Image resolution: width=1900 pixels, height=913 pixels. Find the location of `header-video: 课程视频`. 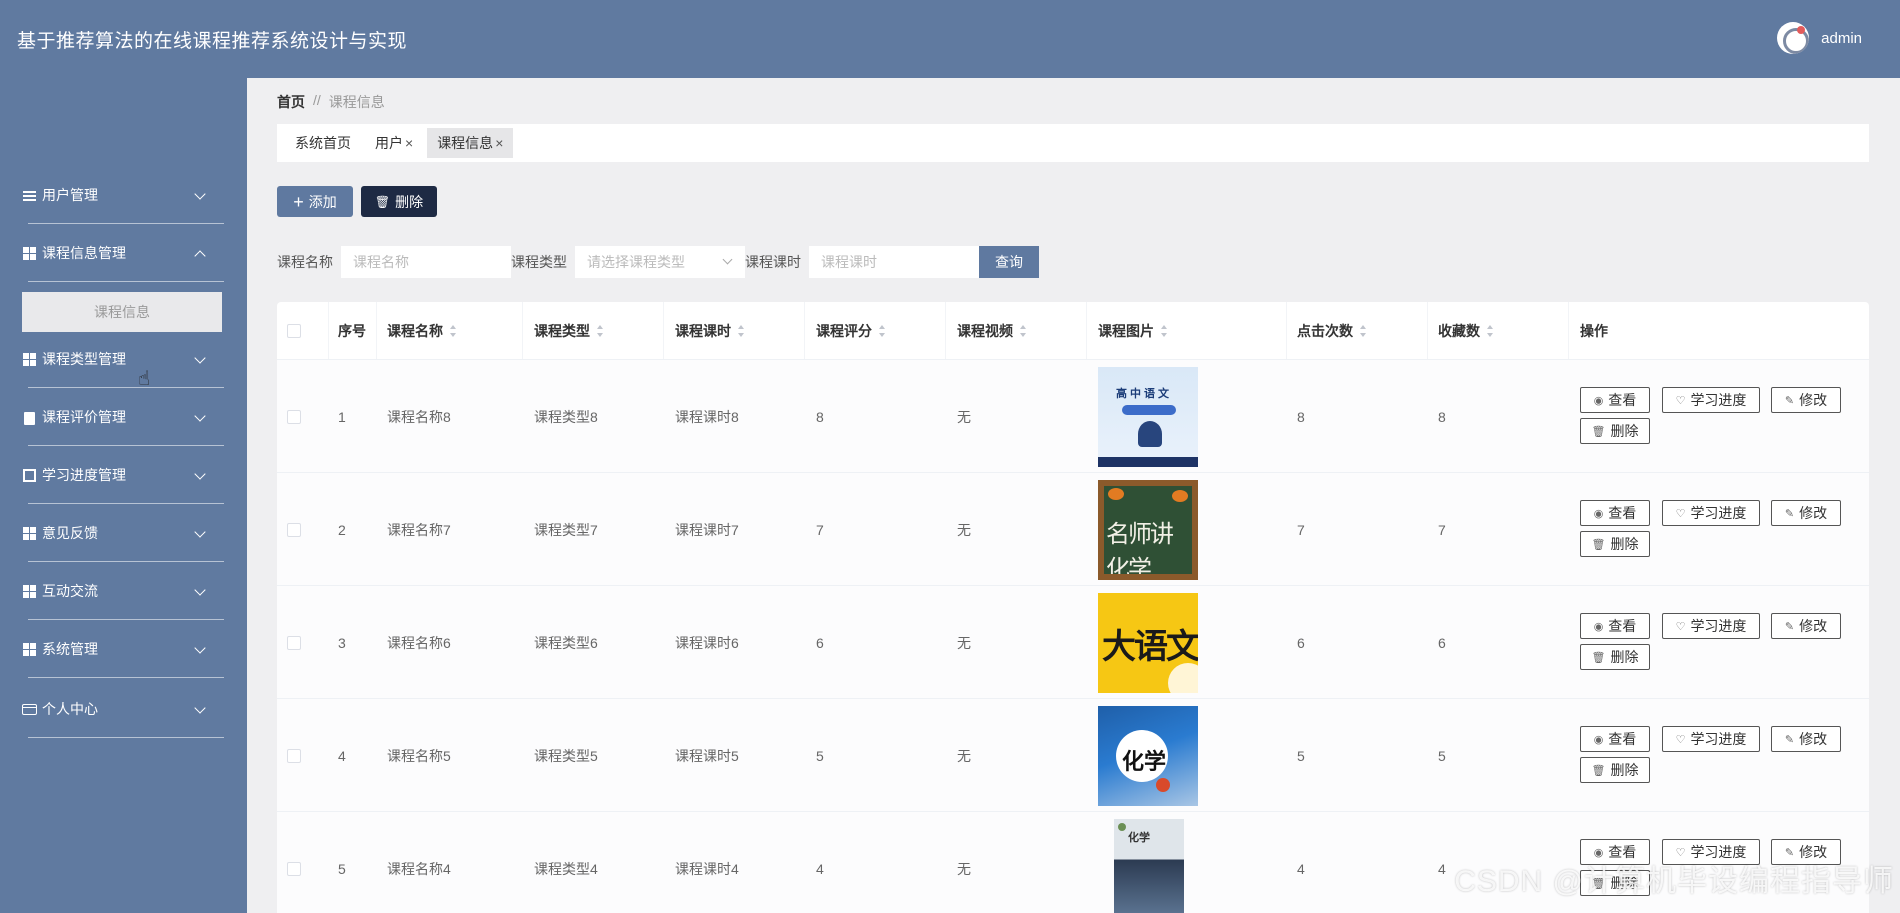

header-video: 课程视频 is located at coordinates (992, 331).